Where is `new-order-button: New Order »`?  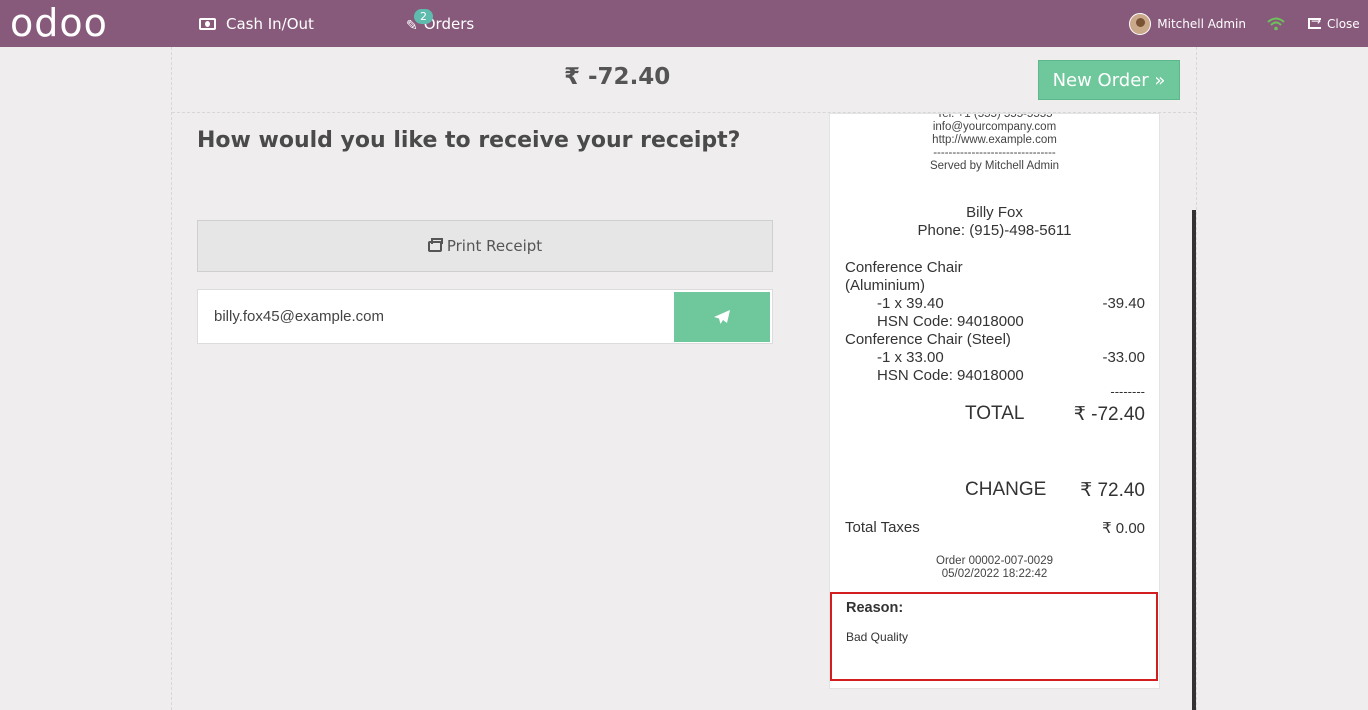 new-order-button: New Order » is located at coordinates (1109, 80).